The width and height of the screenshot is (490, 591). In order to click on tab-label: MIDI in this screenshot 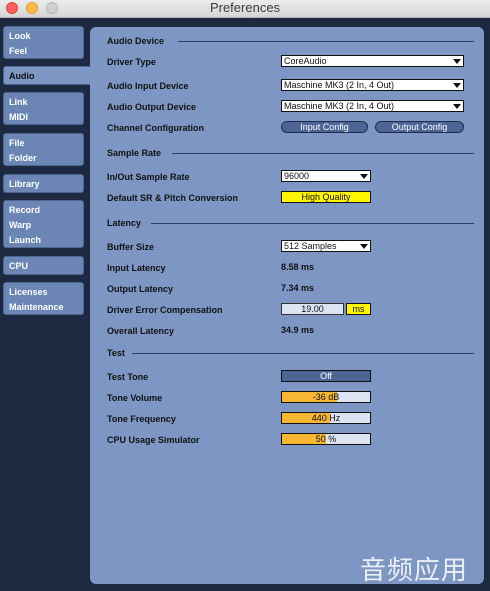, I will do `click(18, 117)`.